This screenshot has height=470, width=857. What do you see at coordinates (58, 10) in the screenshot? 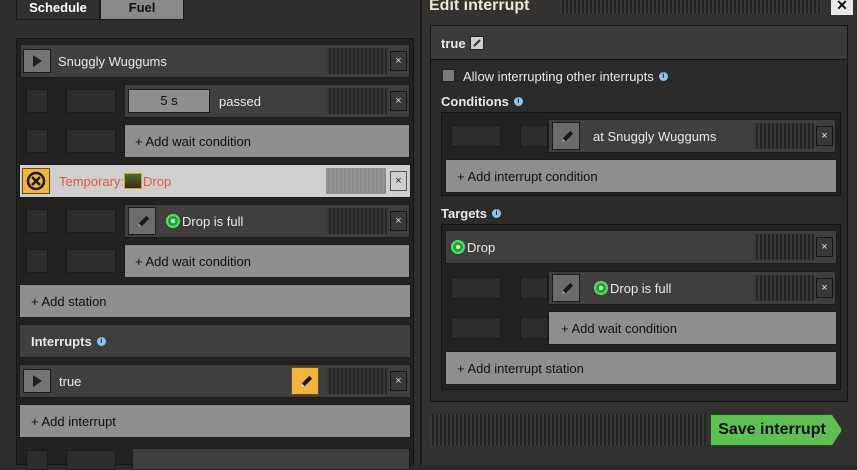
I see `tab-schedule: Schedule` at bounding box center [58, 10].